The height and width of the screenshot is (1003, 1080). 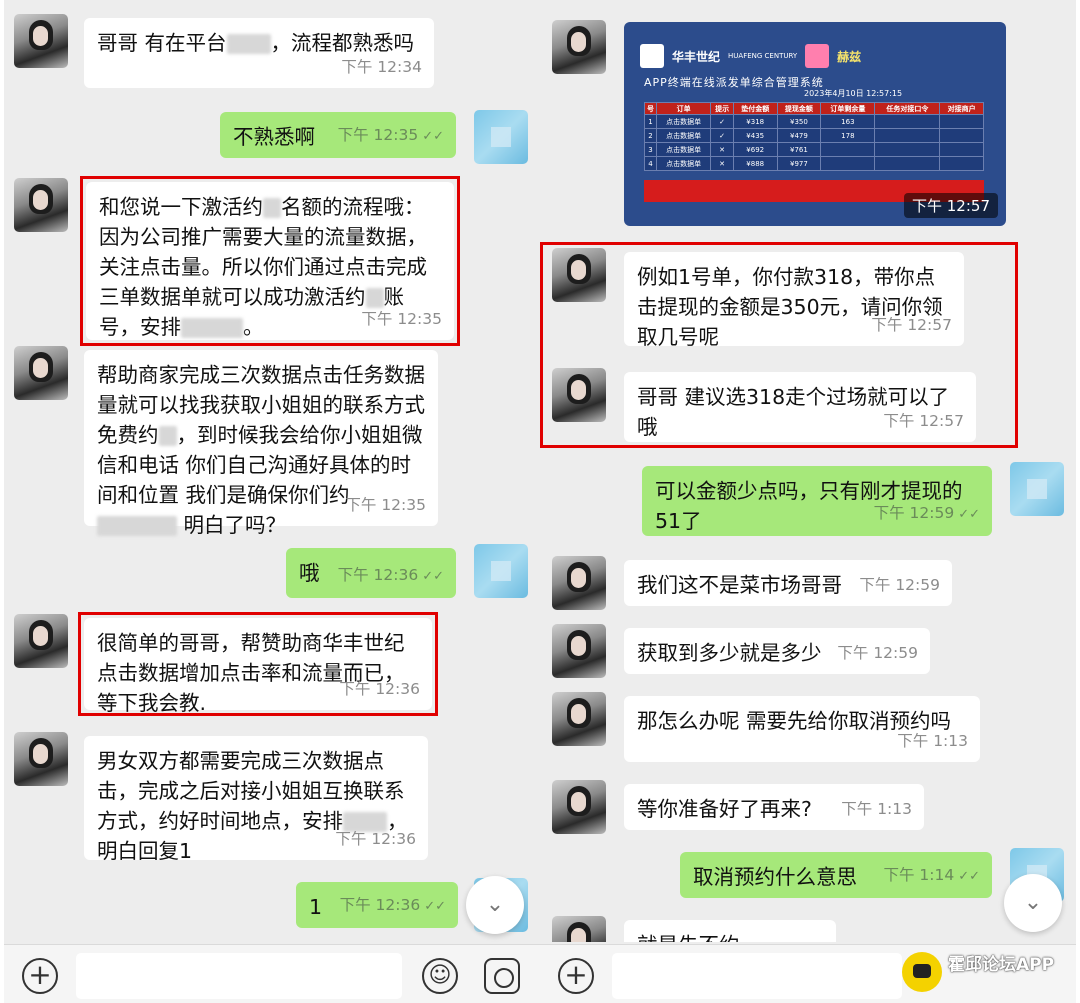 I want to click on message-bubble: 可以金额少点吗，只有刚才提现的51了 下午 12:59 ✓✓, so click(x=817, y=501).